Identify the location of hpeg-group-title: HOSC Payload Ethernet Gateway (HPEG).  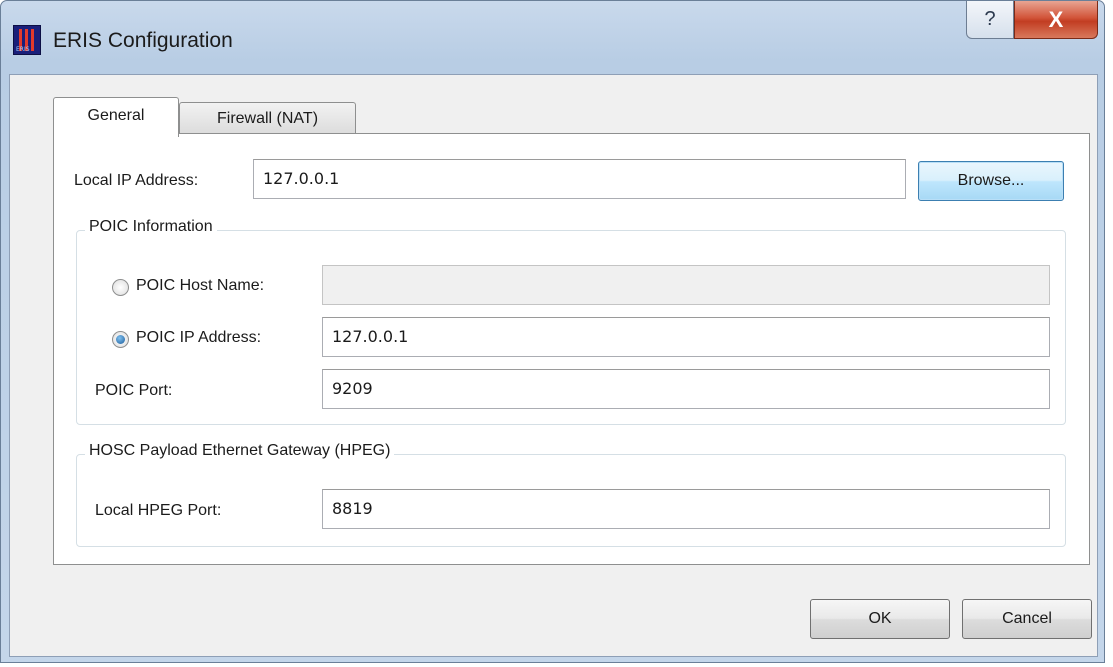
(240, 451).